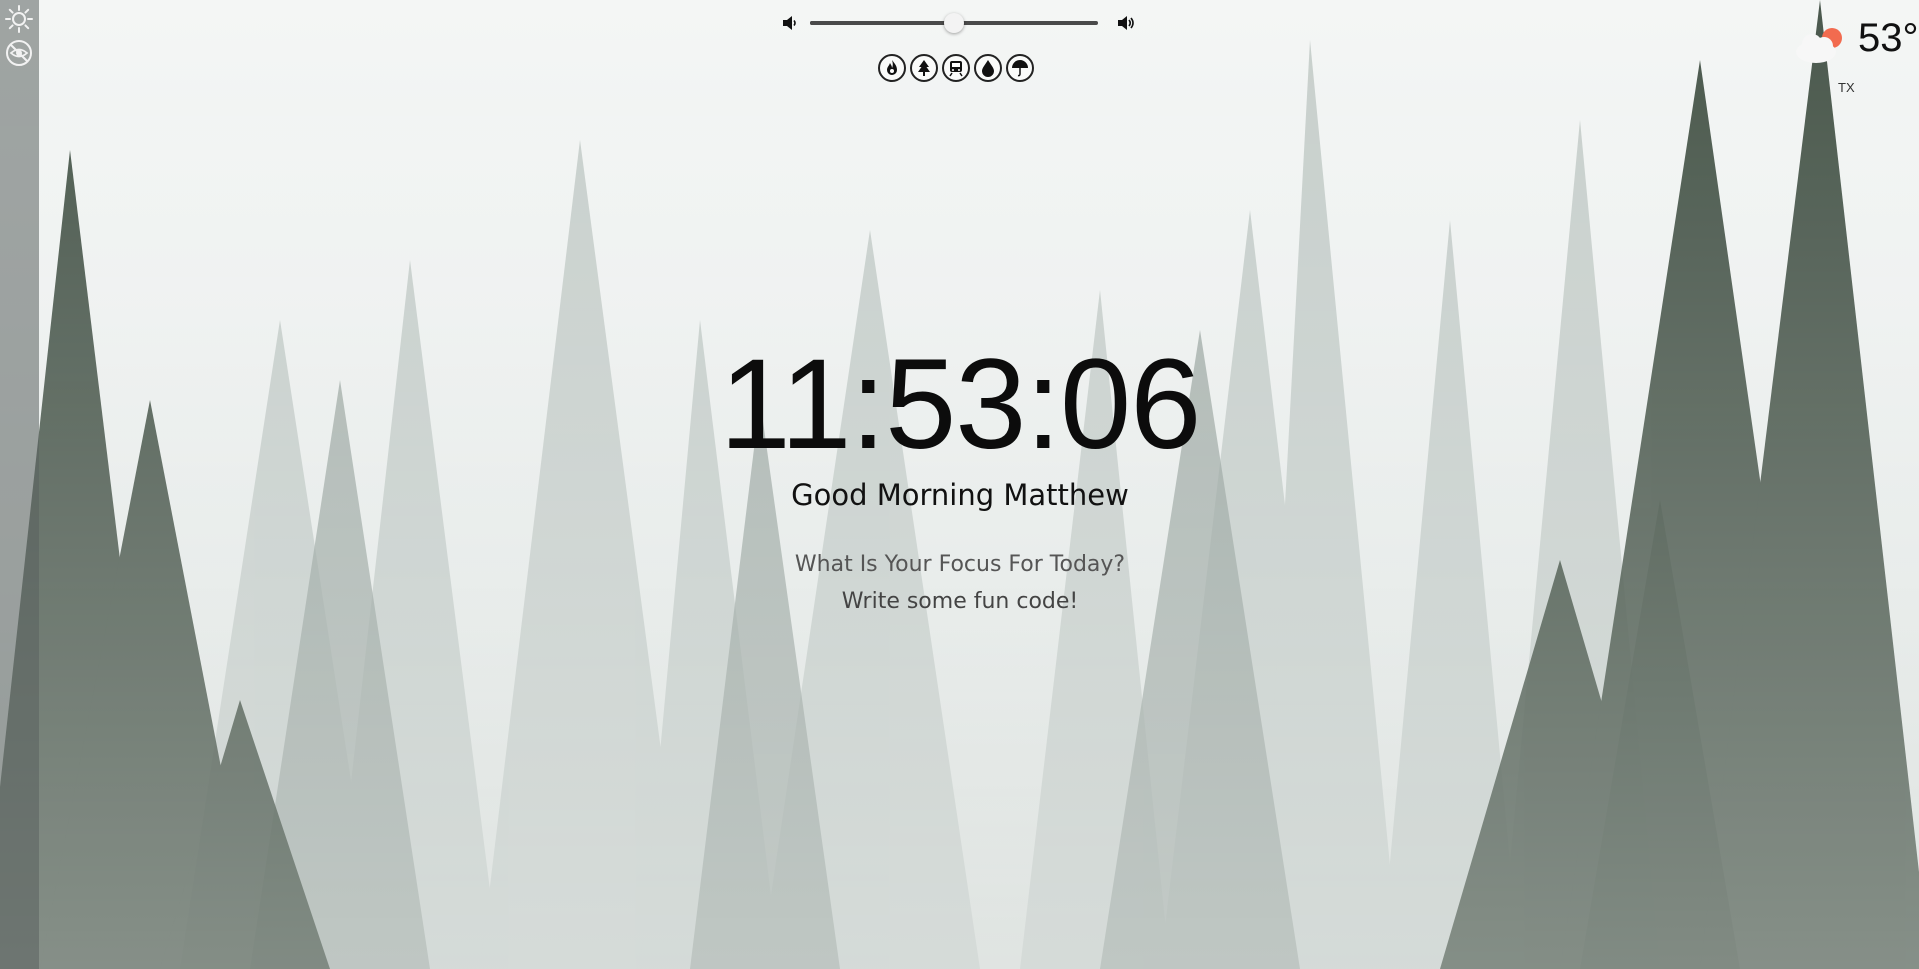 This screenshot has width=1919, height=969. What do you see at coordinates (882, 23) in the screenshot?
I see `volume-slider-fill` at bounding box center [882, 23].